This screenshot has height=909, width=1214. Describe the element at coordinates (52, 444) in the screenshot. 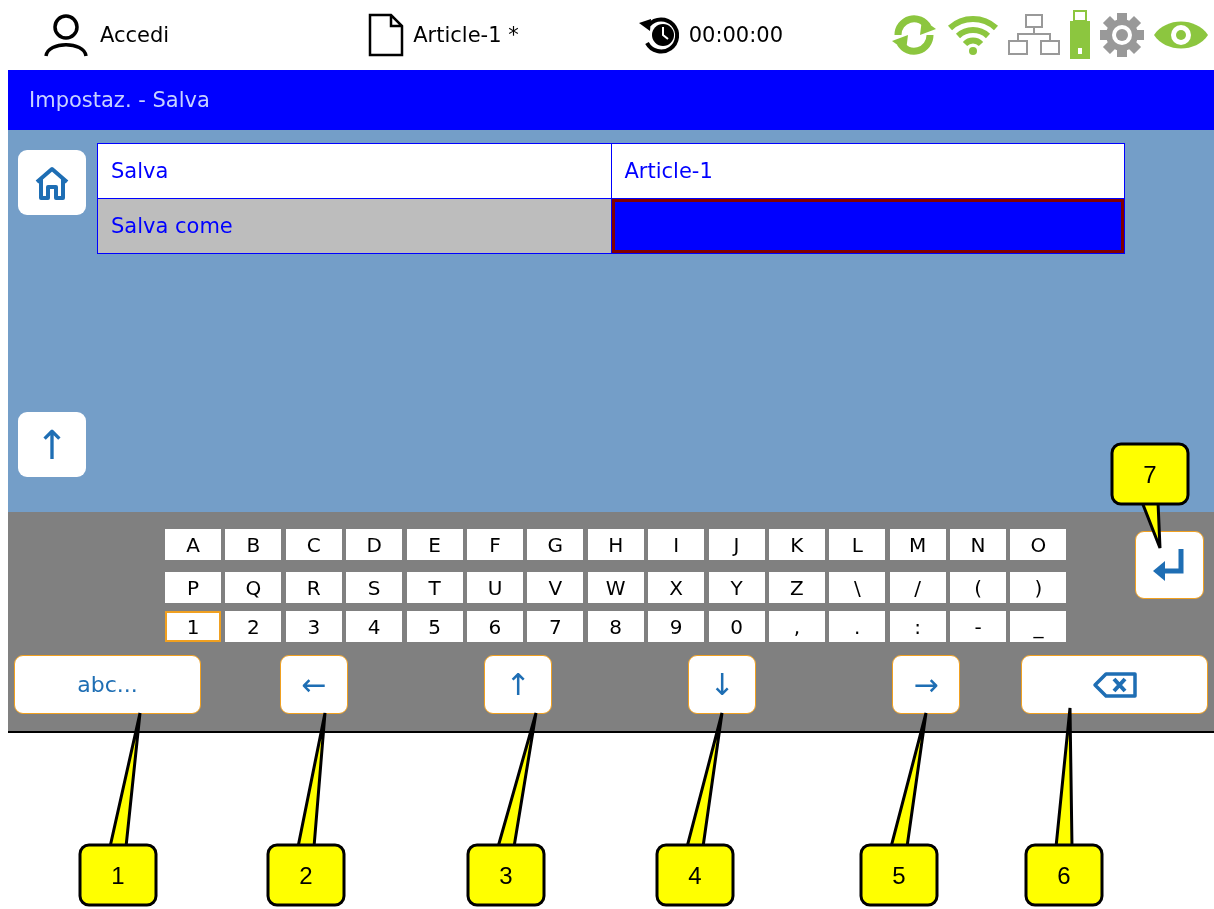

I see `up-button: ↑` at that location.